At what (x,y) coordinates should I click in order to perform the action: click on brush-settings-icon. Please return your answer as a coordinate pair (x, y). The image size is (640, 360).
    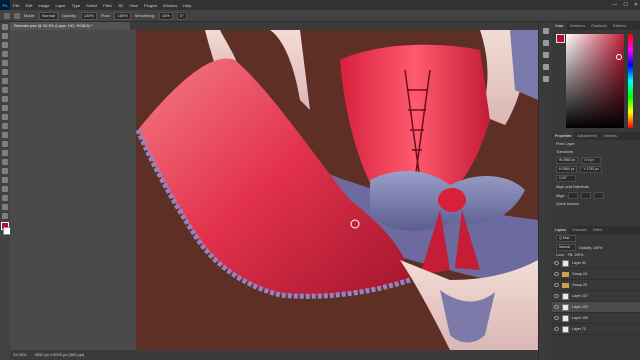
    Looking at the image, I should click on (546, 67).